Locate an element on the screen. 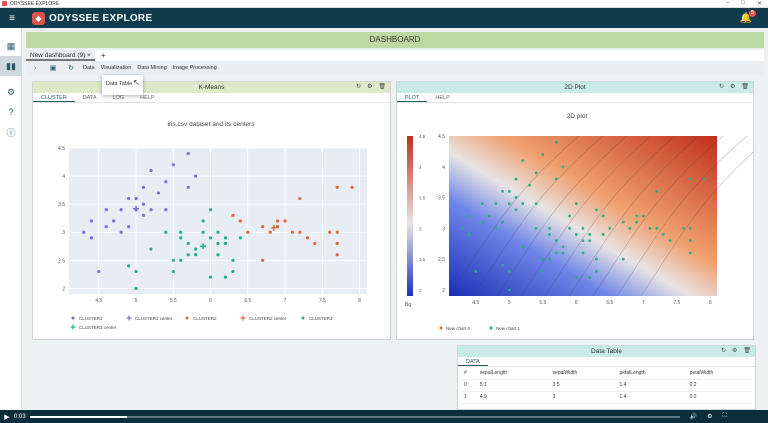 The width and height of the screenshot is (768, 423). legend-label: CLUSTER3 center is located at coordinates (98, 327).